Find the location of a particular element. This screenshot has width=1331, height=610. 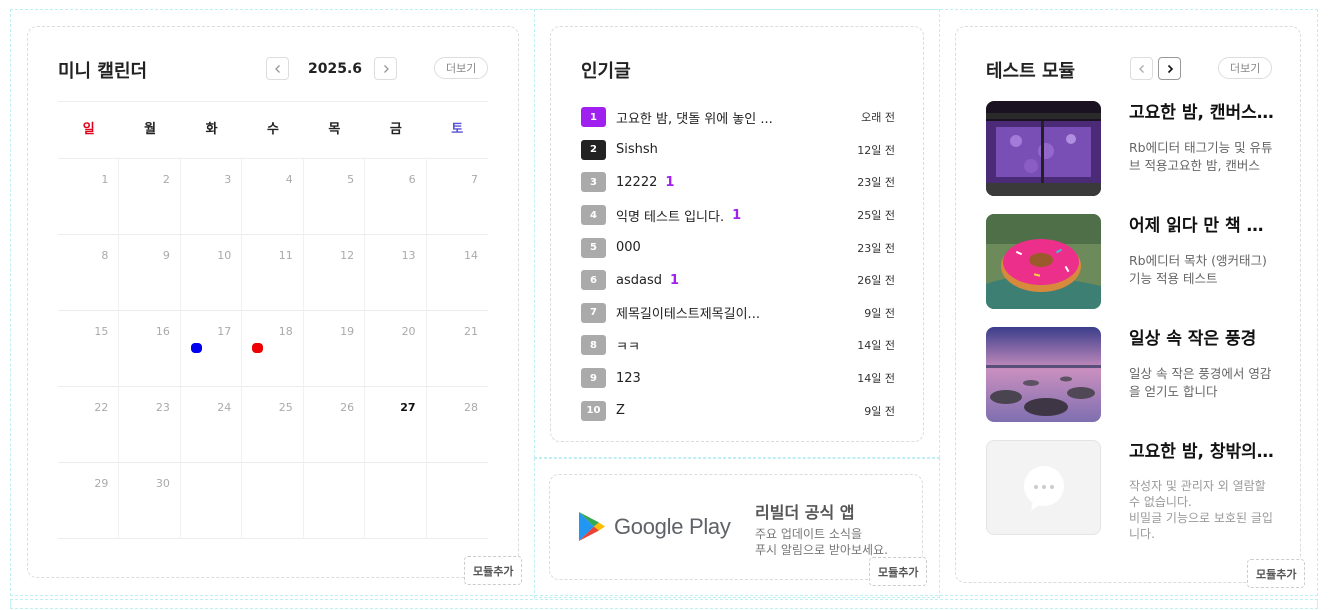

calendar-day-cell: 4 is located at coordinates (273, 197).